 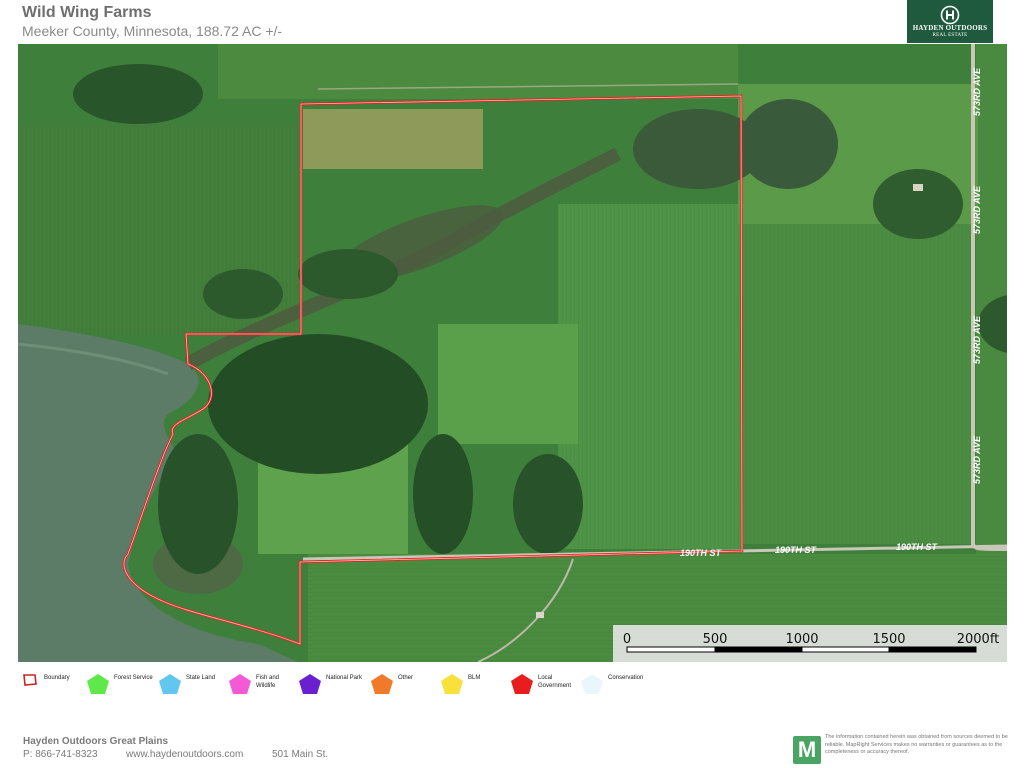 I want to click on road-label-573rd-ave-2: 573RD AVE, so click(x=977, y=209).